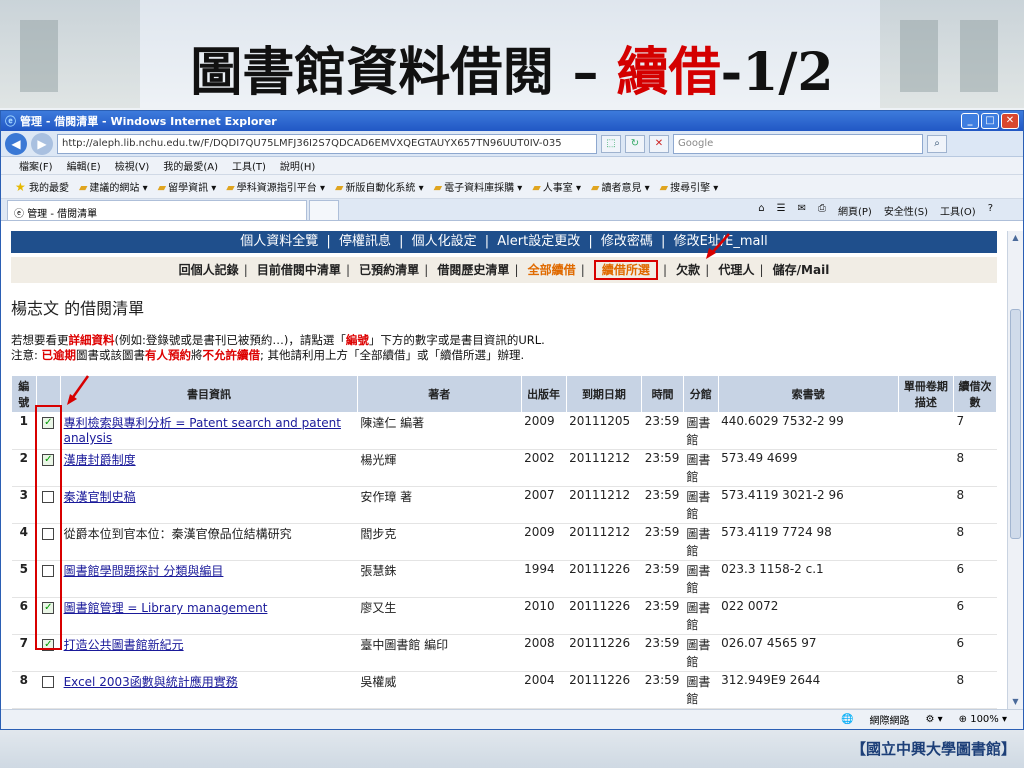  What do you see at coordinates (556, 186) in the screenshot?
I see `fav-personnel: ▰ 人事室 ▾` at bounding box center [556, 186].